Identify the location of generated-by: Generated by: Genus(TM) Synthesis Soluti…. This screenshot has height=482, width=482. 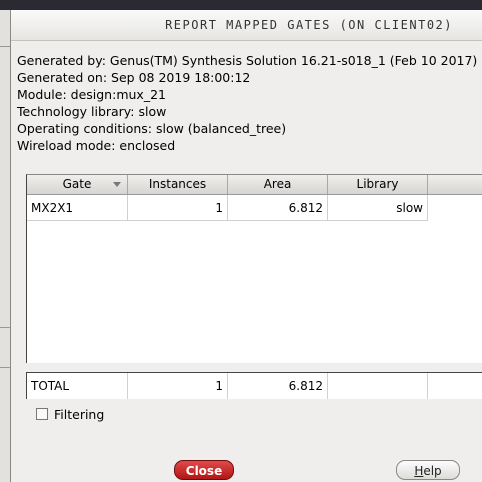
(247, 60).